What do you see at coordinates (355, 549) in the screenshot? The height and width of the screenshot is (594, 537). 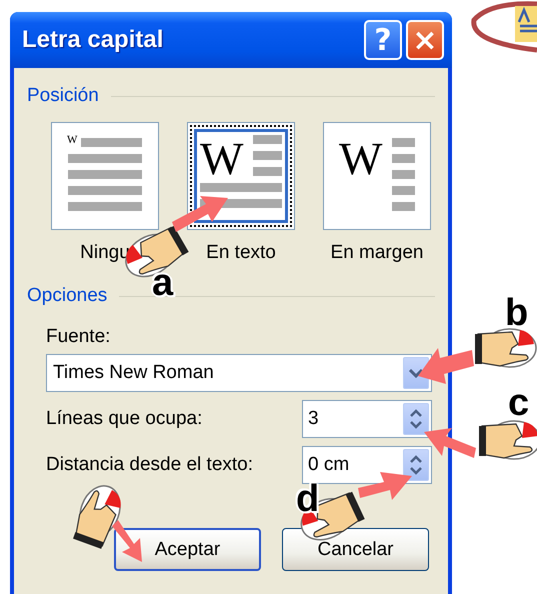 I see `dialog-button: Cancelar` at bounding box center [355, 549].